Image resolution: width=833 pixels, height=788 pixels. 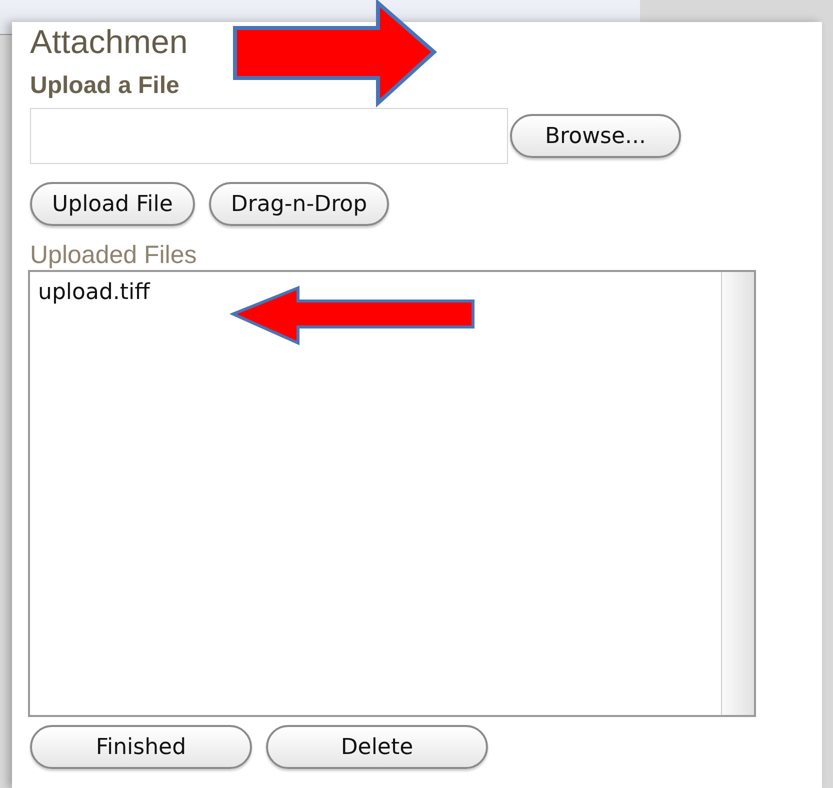 What do you see at coordinates (377, 747) in the screenshot?
I see `action-button: Delete` at bounding box center [377, 747].